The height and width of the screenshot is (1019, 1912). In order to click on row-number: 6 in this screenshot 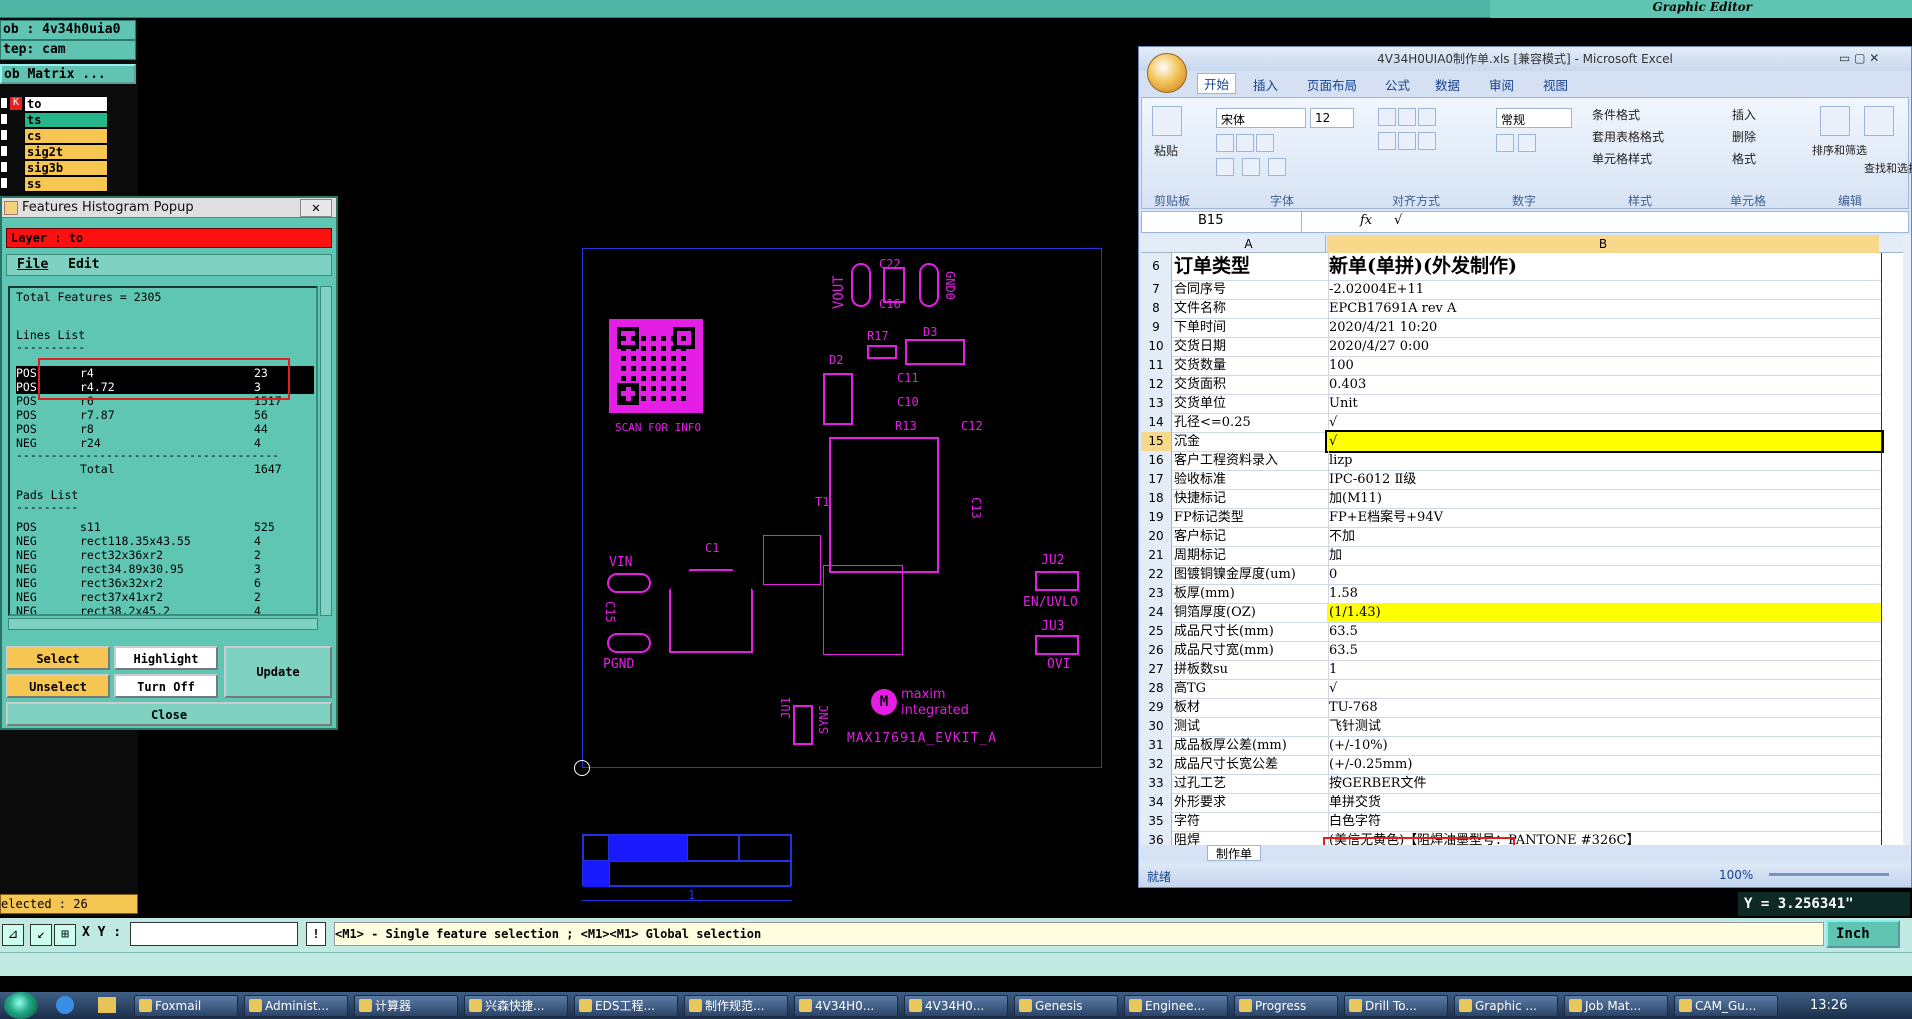, I will do `click(1156, 266)`.